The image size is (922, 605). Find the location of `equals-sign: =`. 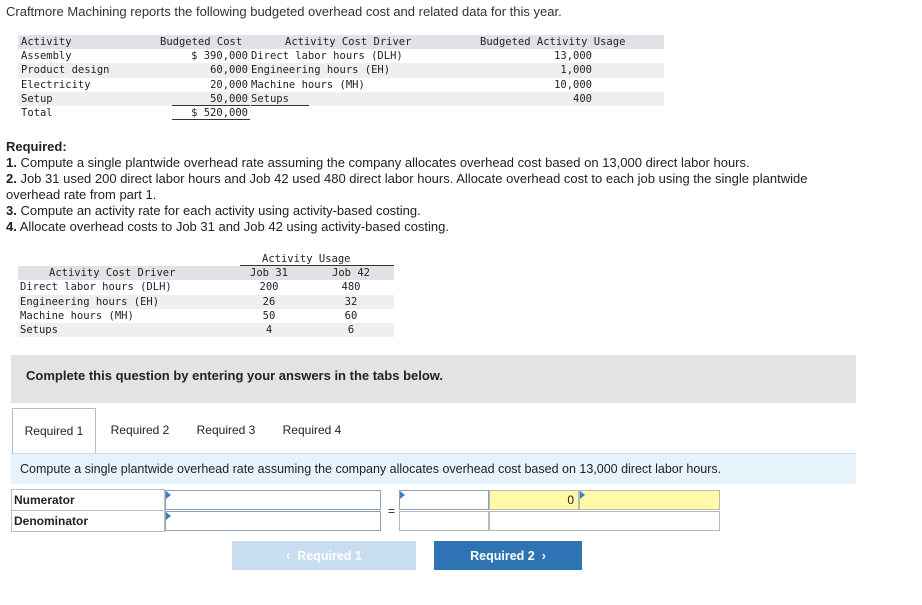

equals-sign: = is located at coordinates (392, 511).